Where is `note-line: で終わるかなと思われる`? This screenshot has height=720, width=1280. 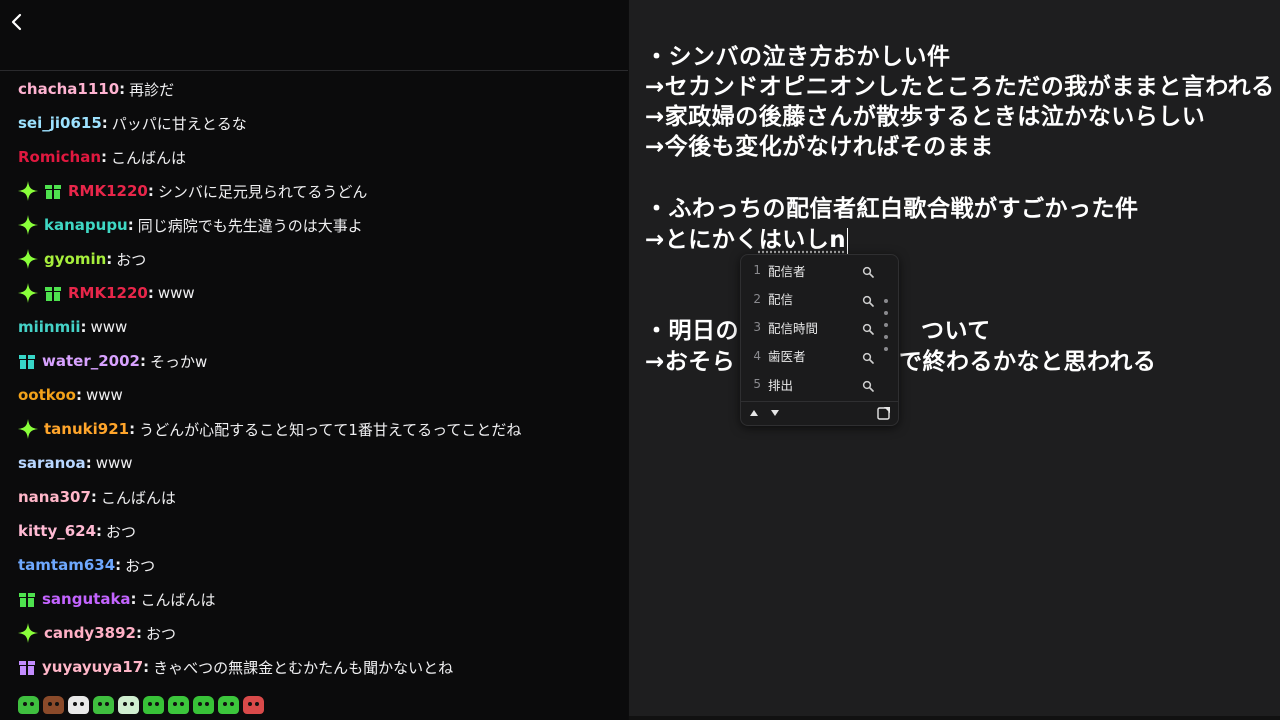
note-line: で終わるかなと思われる is located at coordinates (1028, 362).